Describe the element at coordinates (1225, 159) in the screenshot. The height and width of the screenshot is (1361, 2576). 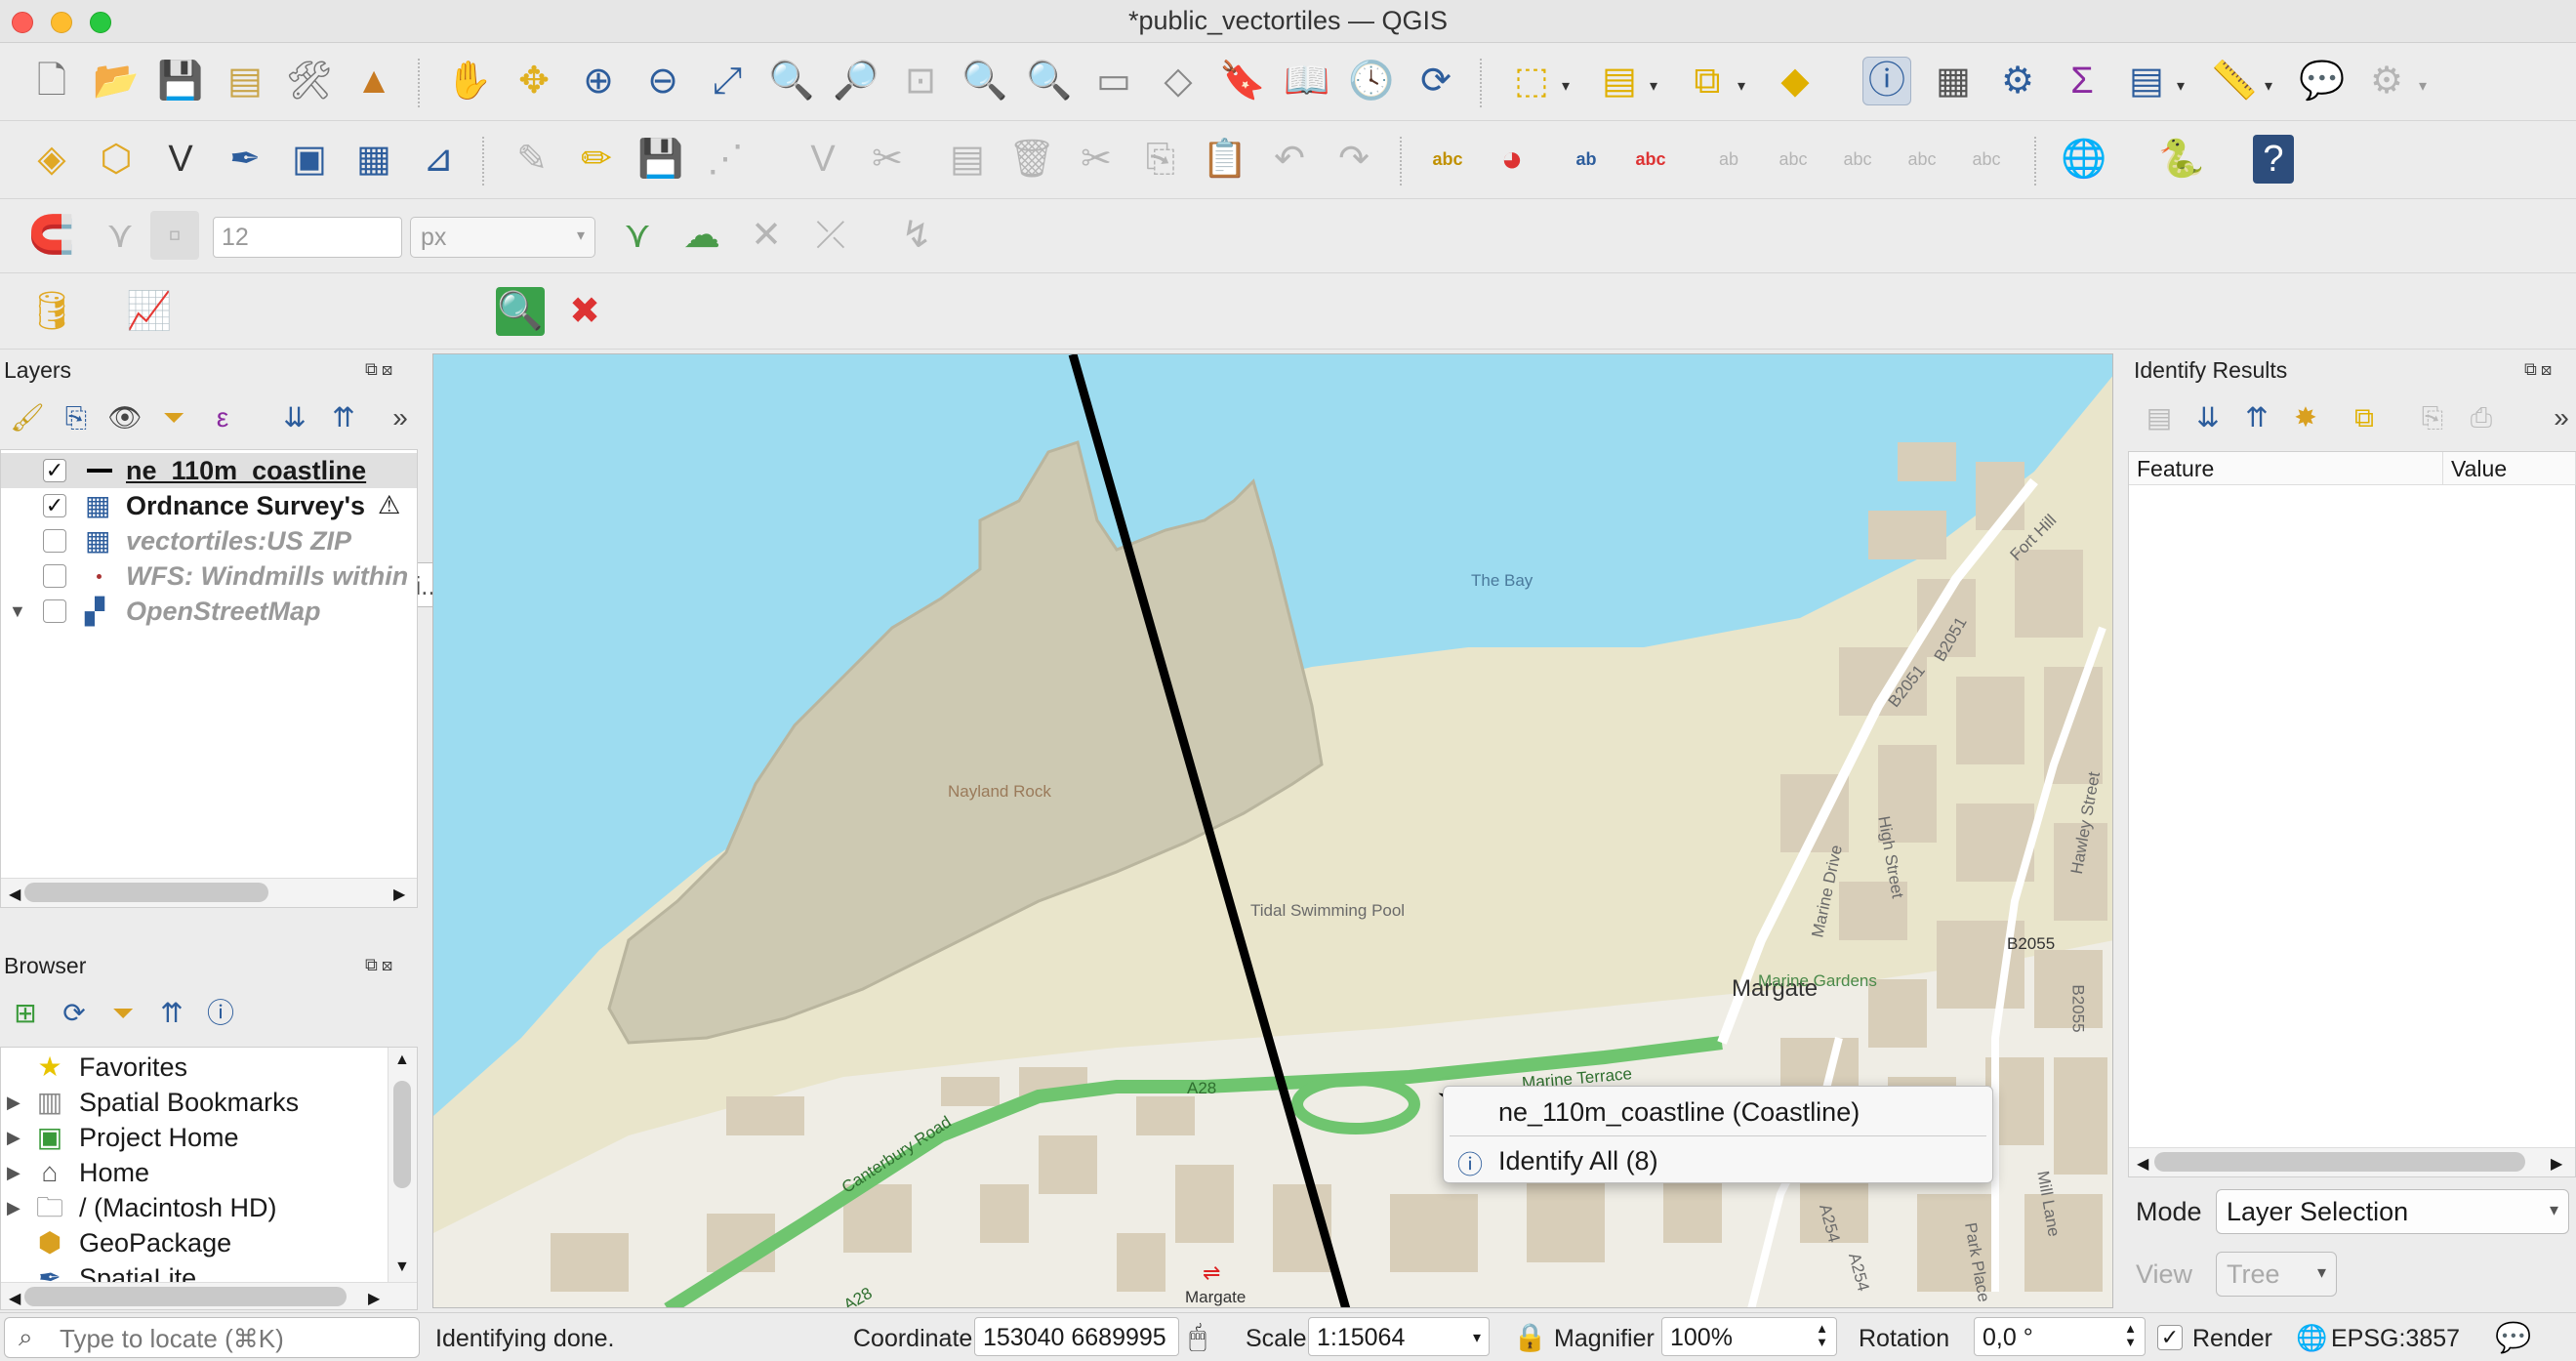
I see `paste-features-icon: 📋` at that location.